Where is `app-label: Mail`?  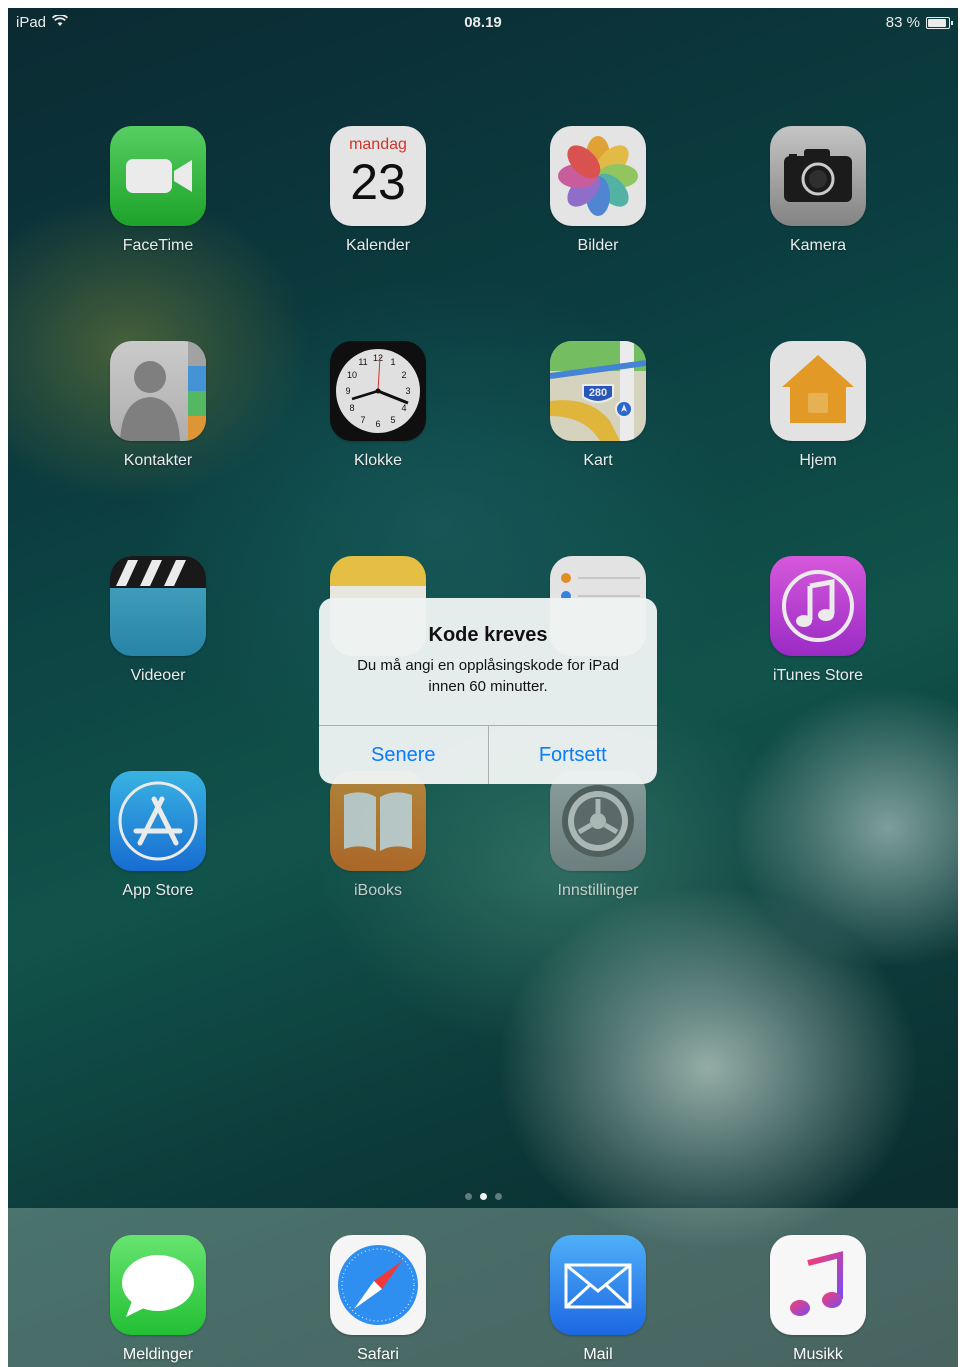 app-label: Mail is located at coordinates (598, 1354).